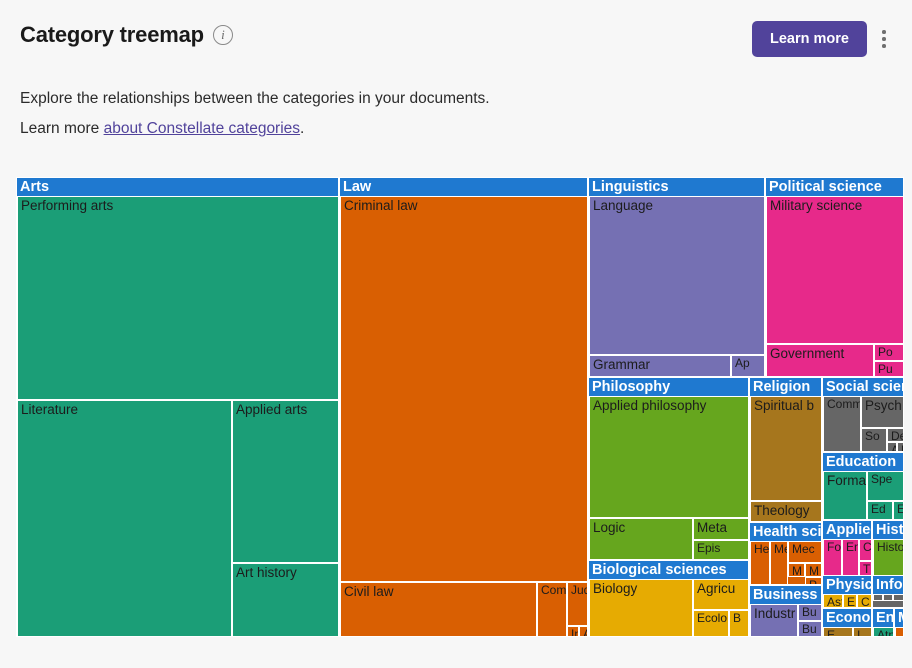  I want to click on treemap-leaf: Pu, so click(888, 368).